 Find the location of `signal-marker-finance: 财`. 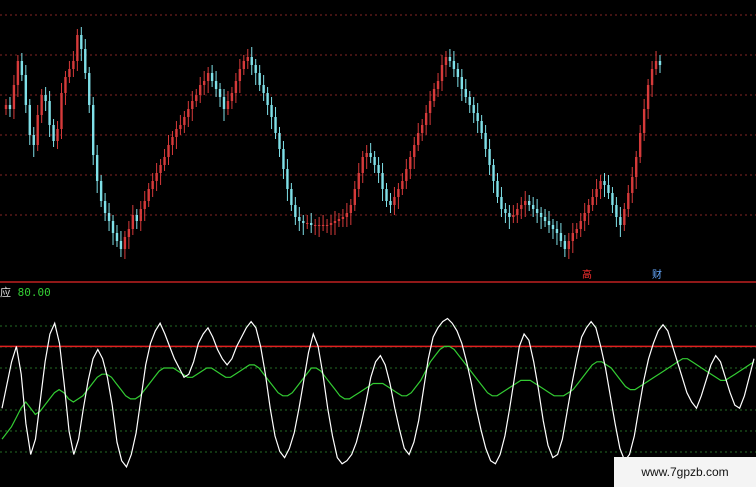

signal-marker-finance: 财 is located at coordinates (657, 275).